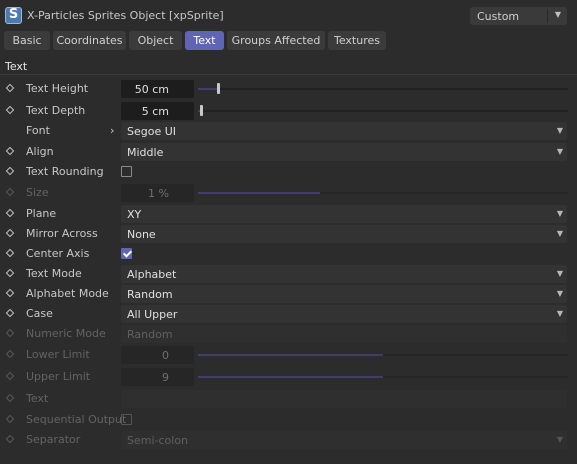 The width and height of the screenshot is (577, 464). I want to click on tab-groups-affected: Groups Affected, so click(276, 40).